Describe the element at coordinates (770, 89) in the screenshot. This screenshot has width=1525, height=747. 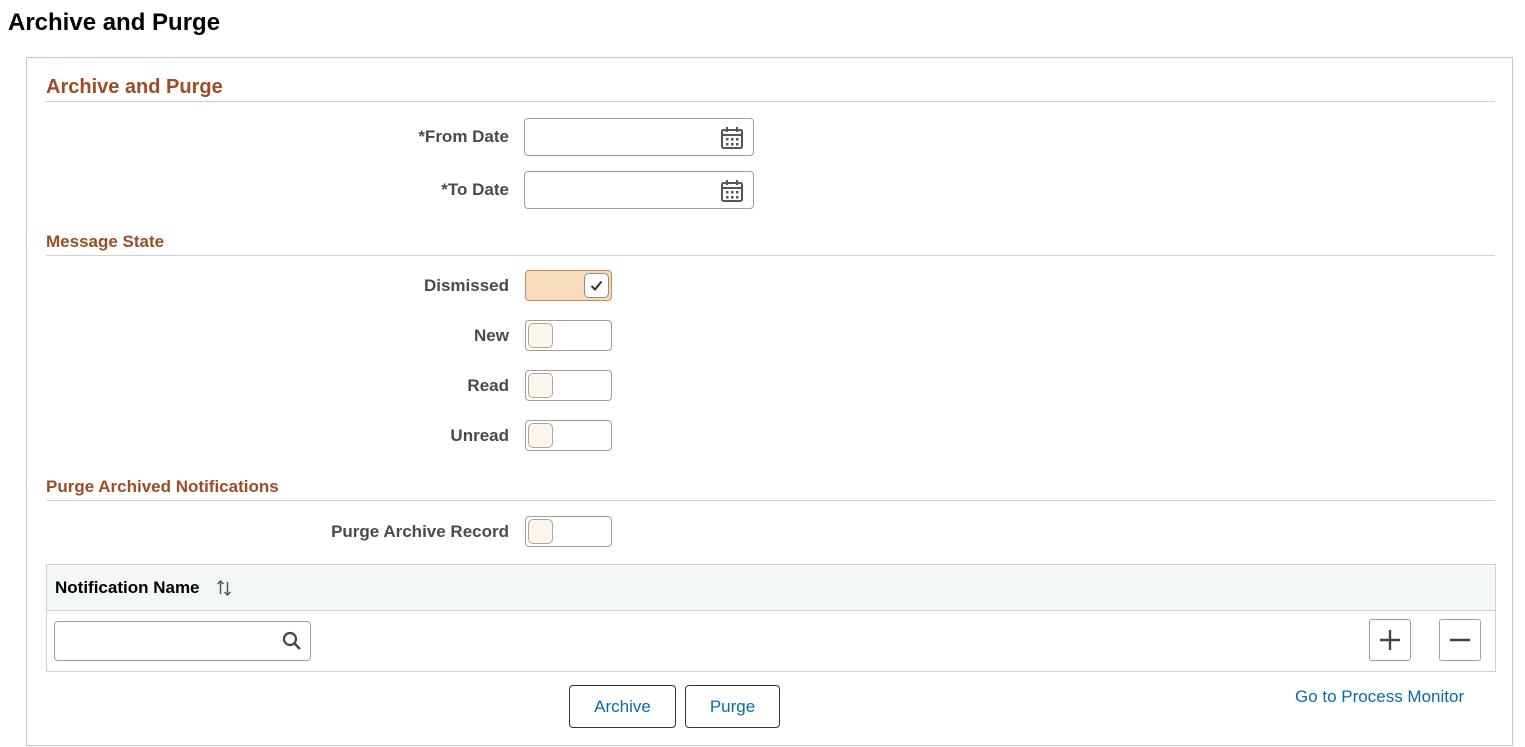
I see `section-archive-purge: Archive and Purge` at that location.